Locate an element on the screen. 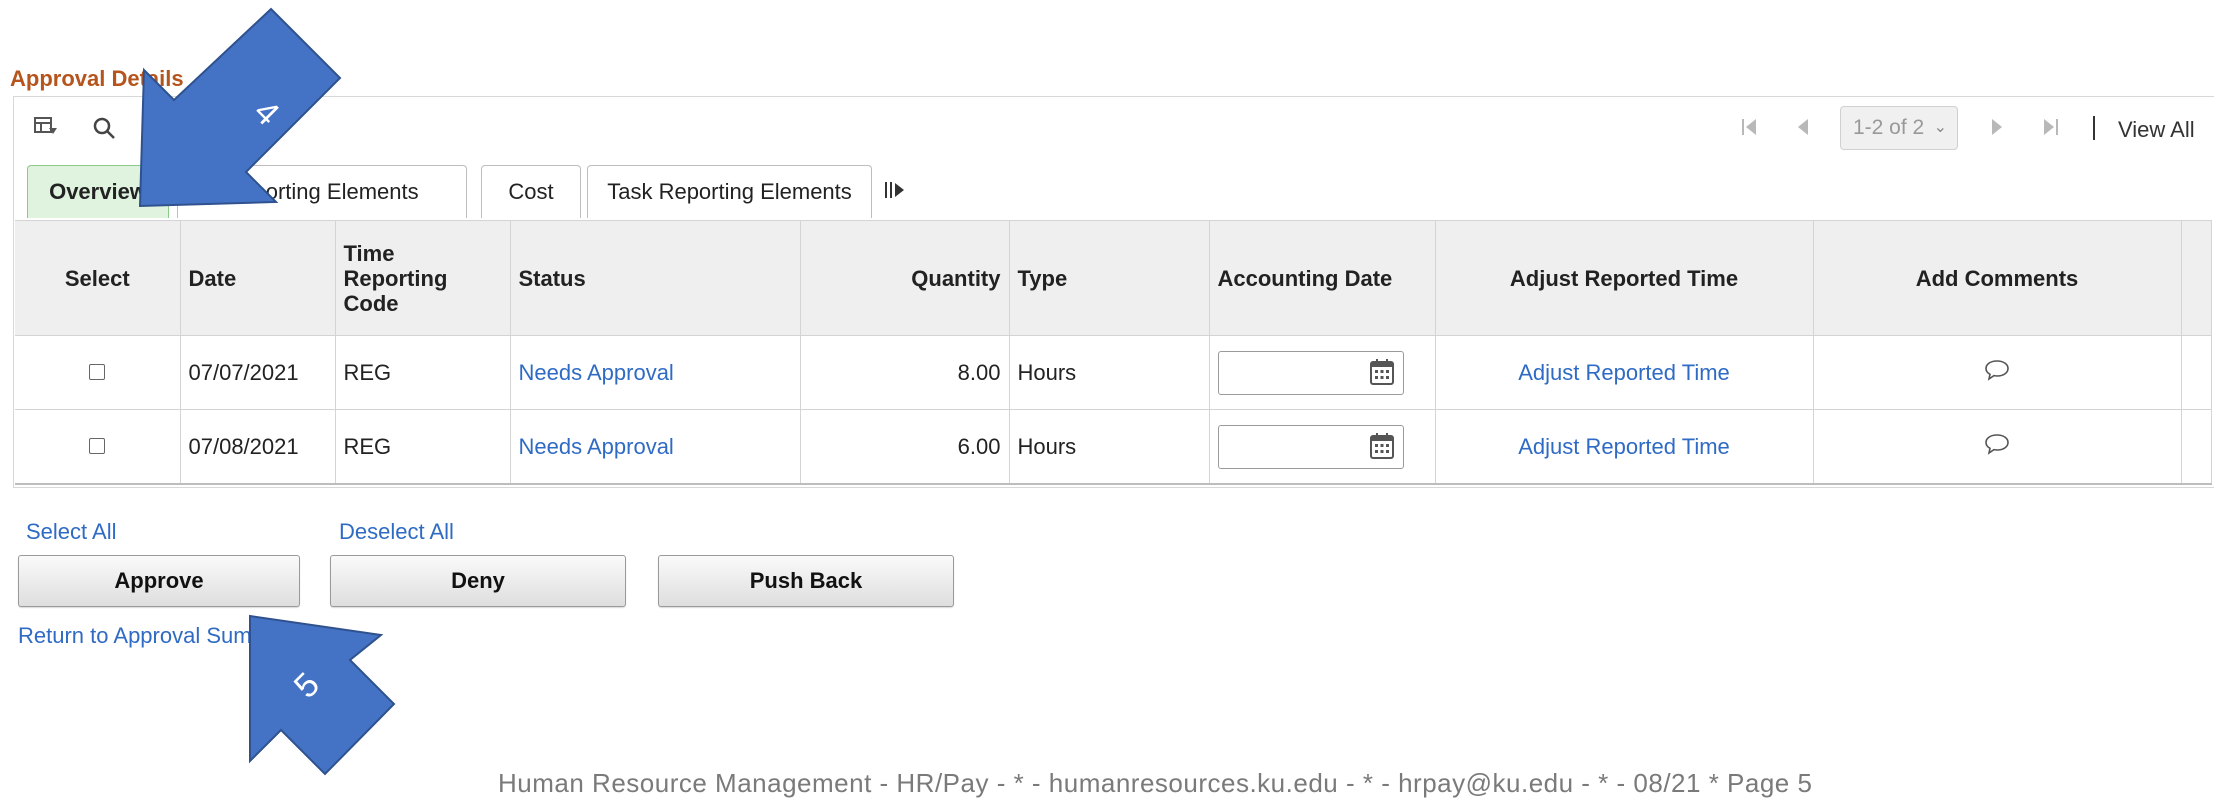  push-back-button: Push Back is located at coordinates (806, 581).